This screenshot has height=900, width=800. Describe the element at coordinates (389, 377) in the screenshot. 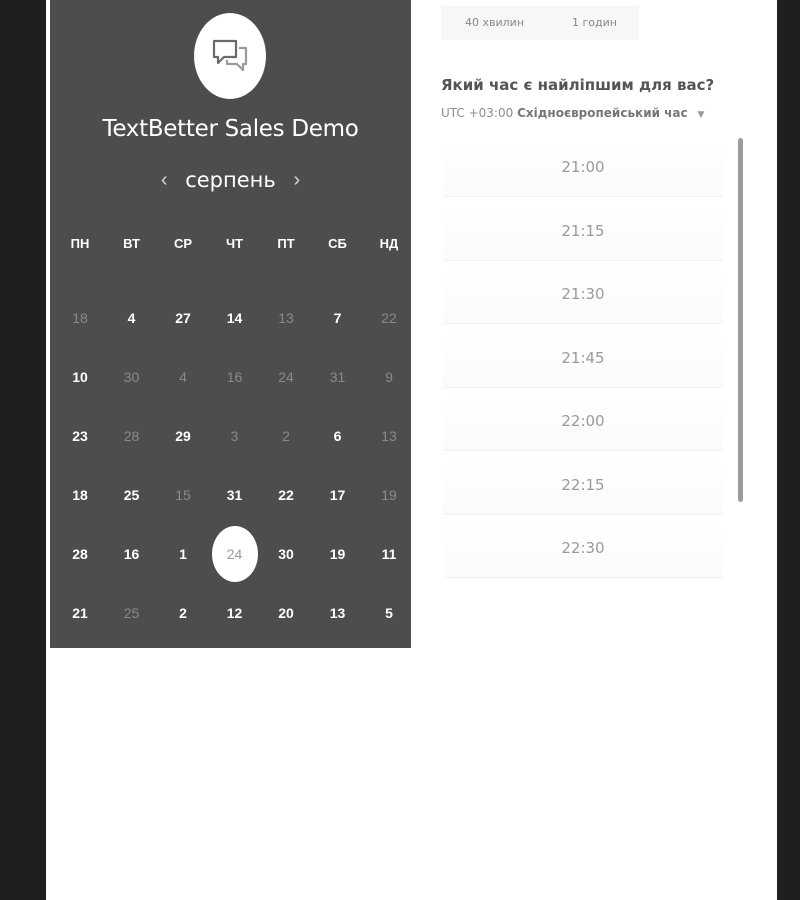

I see `calendar-day: 9` at that location.